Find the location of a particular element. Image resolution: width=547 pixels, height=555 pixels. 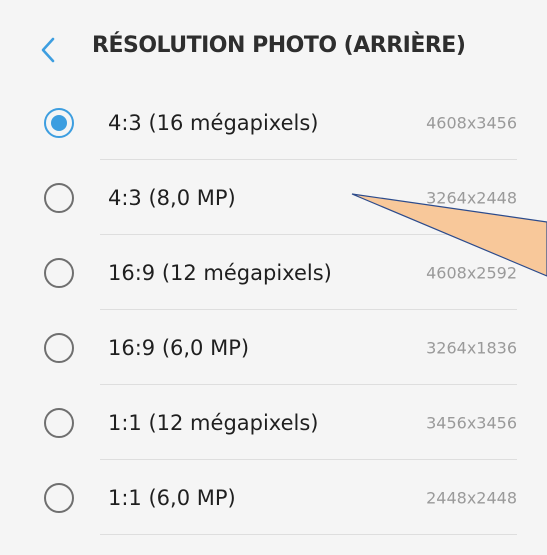

option-label: 4:3 (16 mégapixels) is located at coordinates (213, 122).